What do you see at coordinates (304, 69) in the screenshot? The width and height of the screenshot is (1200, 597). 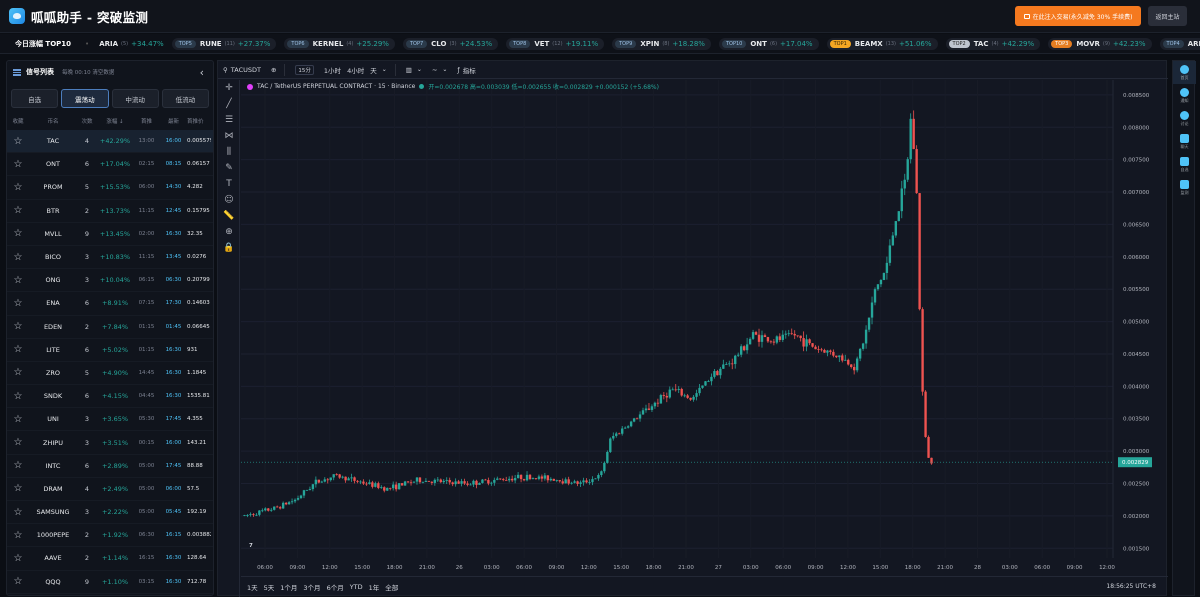 I see `interval-15m: 15分` at bounding box center [304, 69].